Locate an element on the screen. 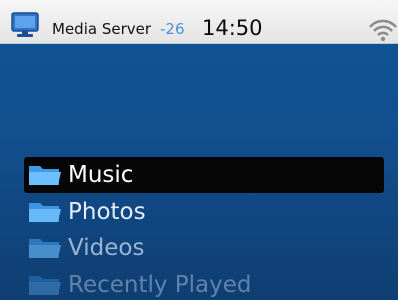  menu-item-label: Music is located at coordinates (101, 174).